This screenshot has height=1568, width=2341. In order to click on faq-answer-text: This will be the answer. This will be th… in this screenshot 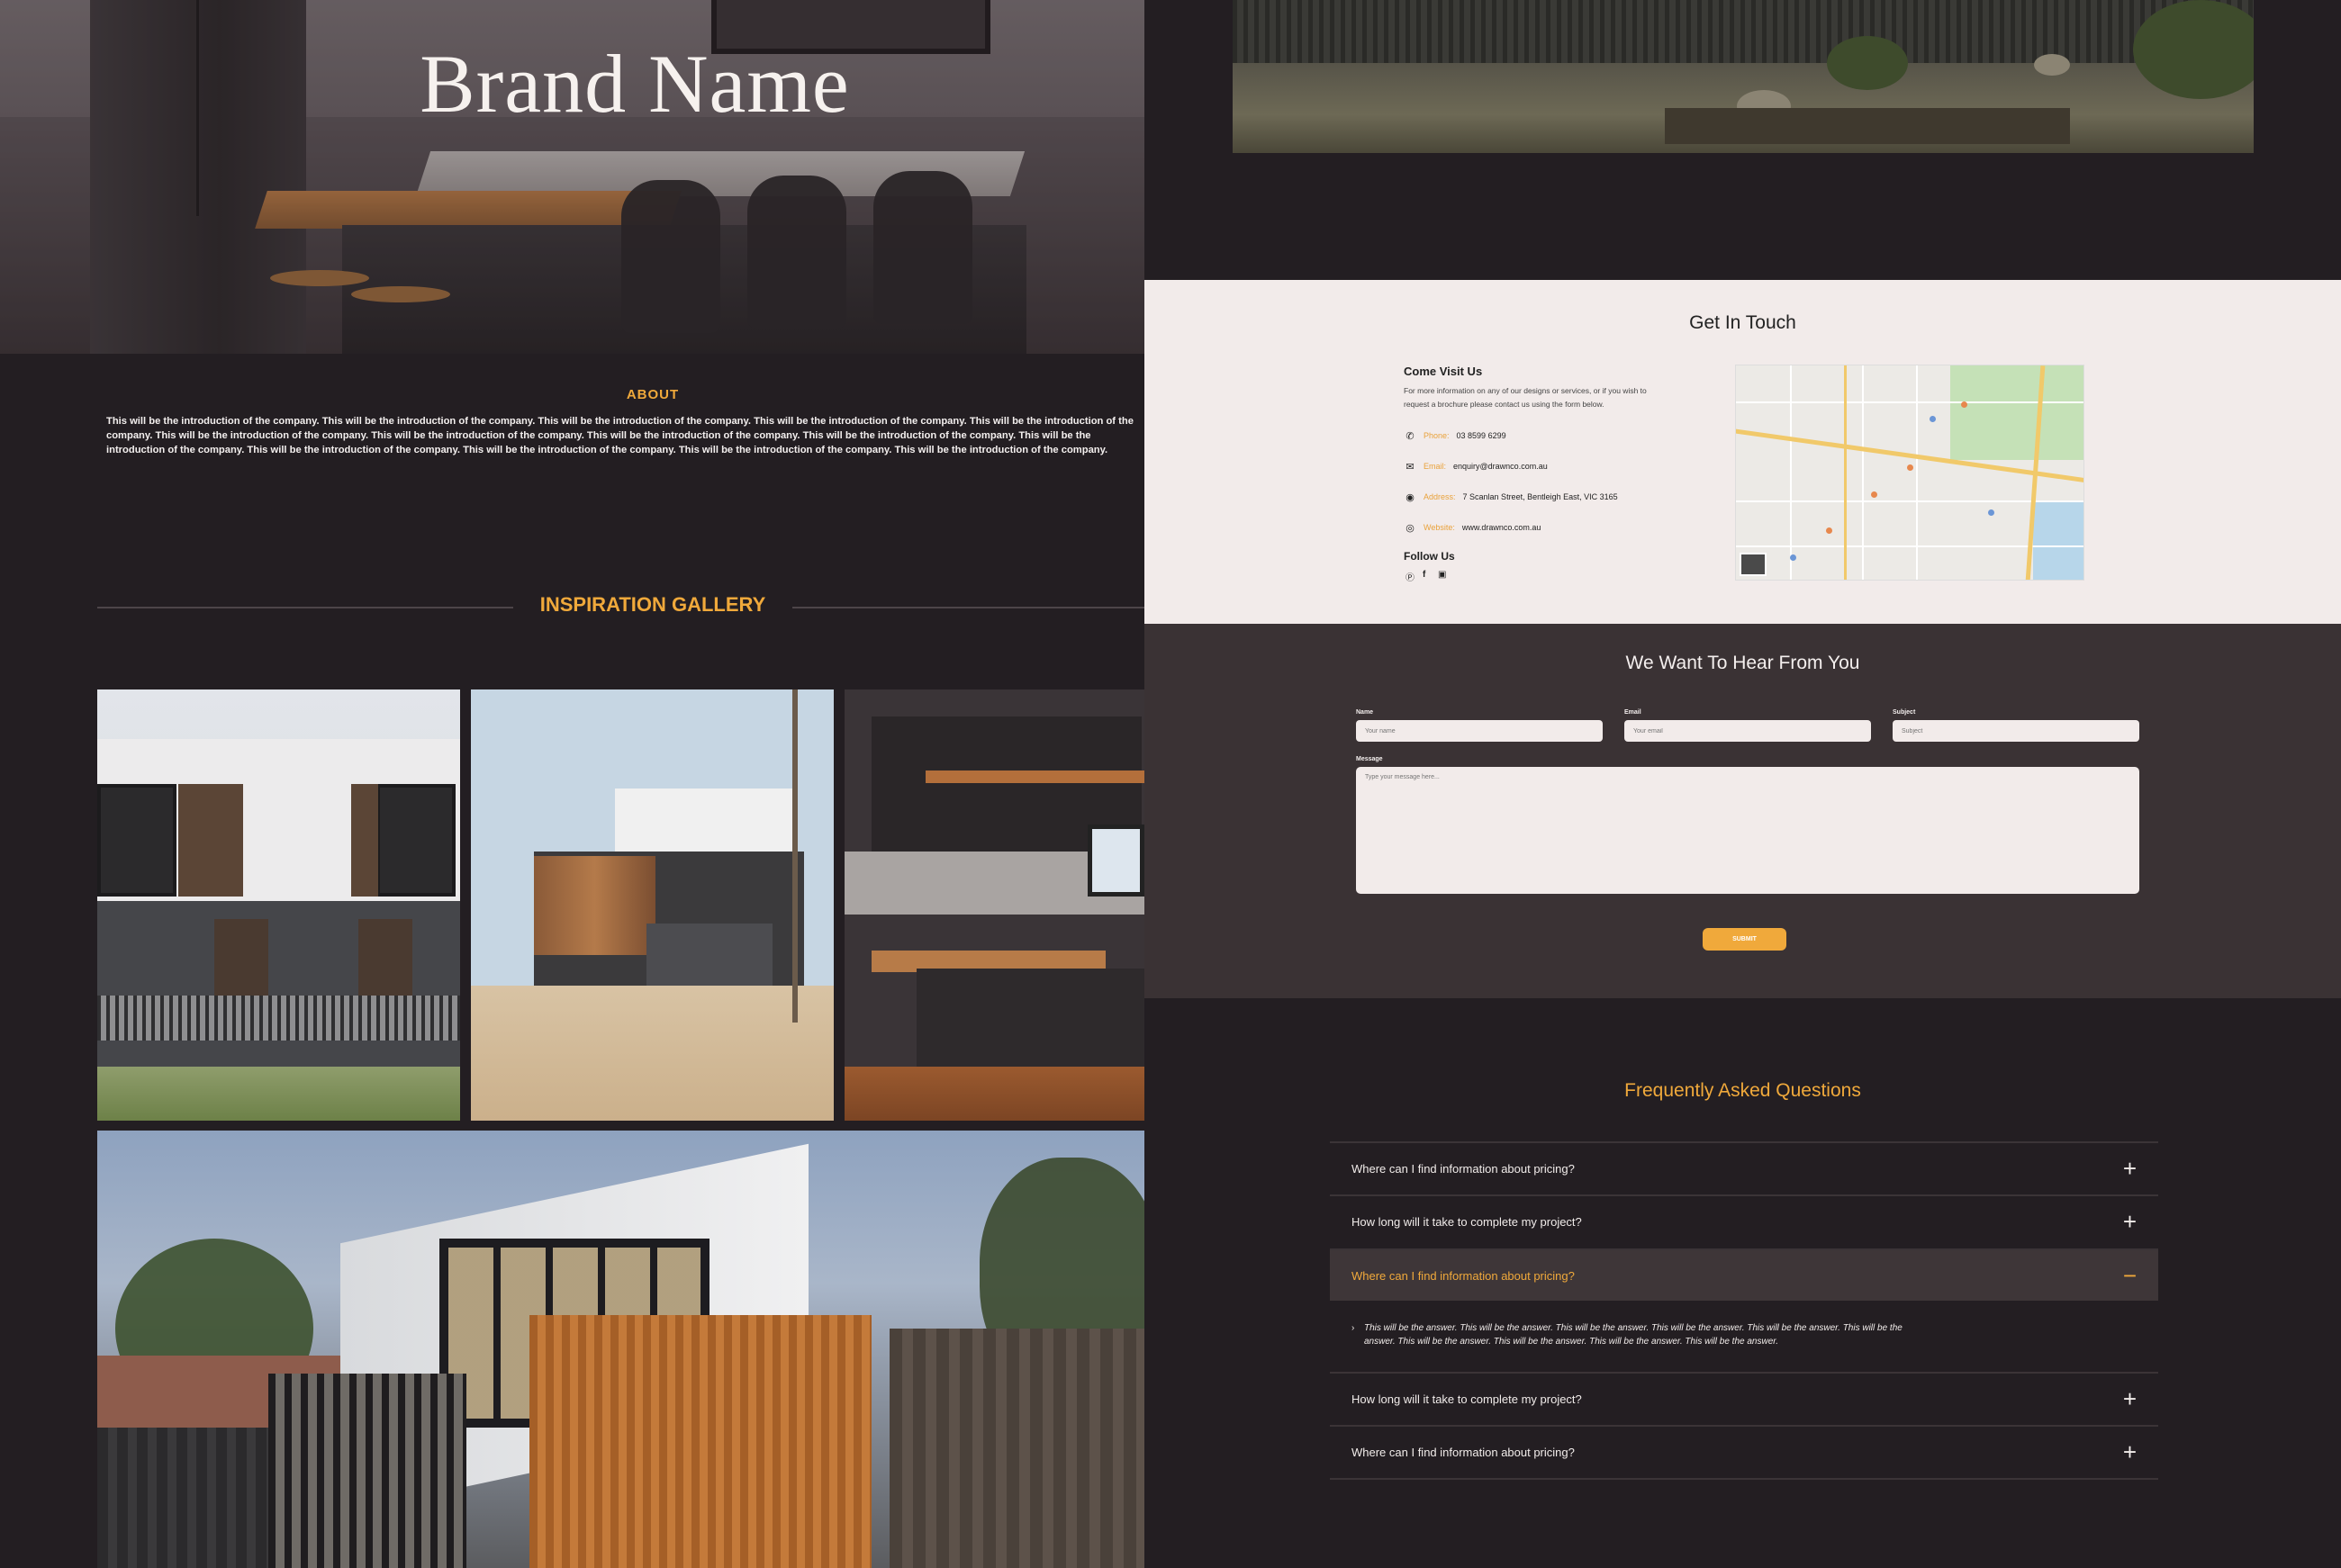, I will do `click(1633, 1335)`.